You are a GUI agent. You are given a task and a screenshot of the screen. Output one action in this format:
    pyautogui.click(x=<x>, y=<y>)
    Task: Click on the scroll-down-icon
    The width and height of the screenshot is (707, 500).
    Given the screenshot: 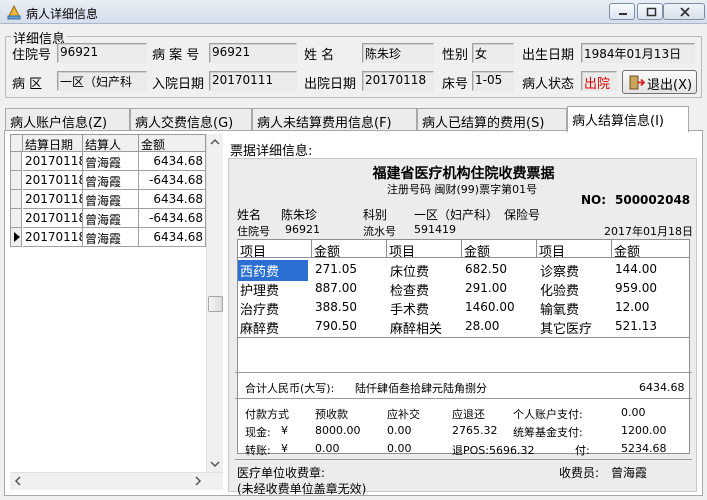 What is the action you would take?
    pyautogui.click(x=215, y=464)
    